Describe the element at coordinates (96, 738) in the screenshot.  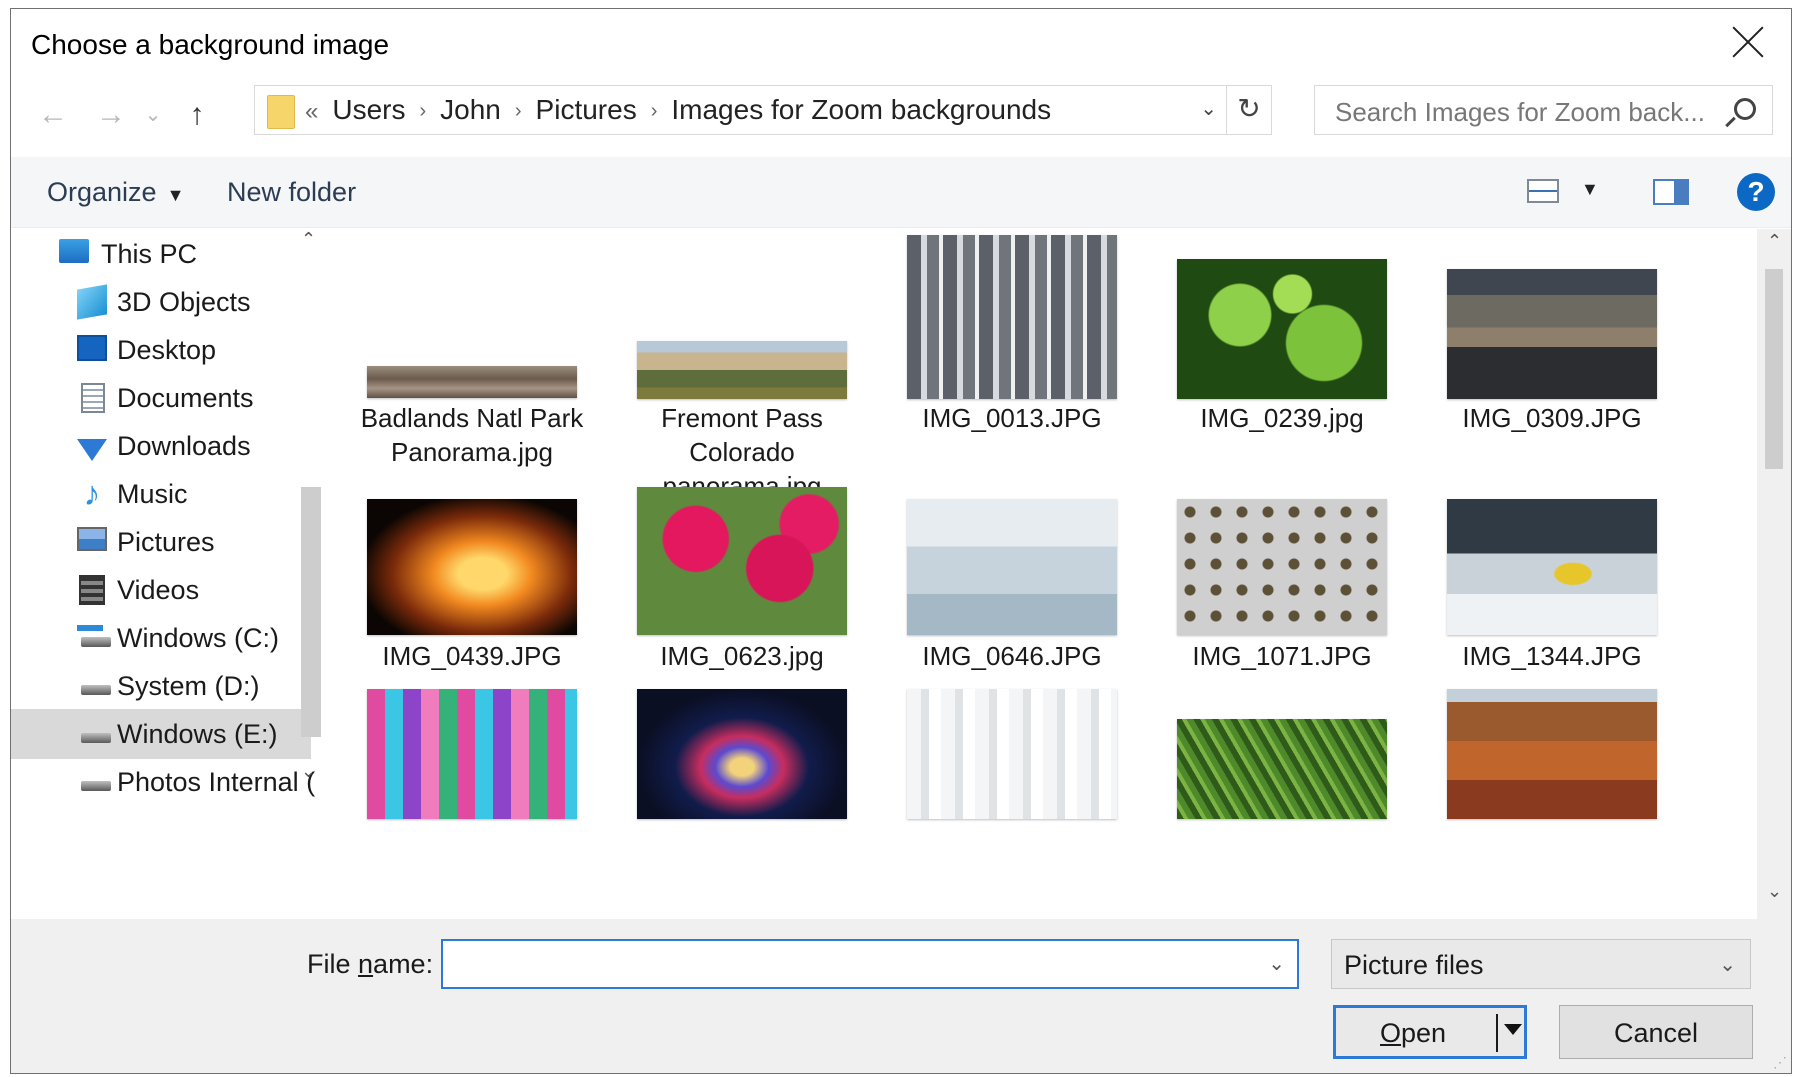
I see `drive-icon` at that location.